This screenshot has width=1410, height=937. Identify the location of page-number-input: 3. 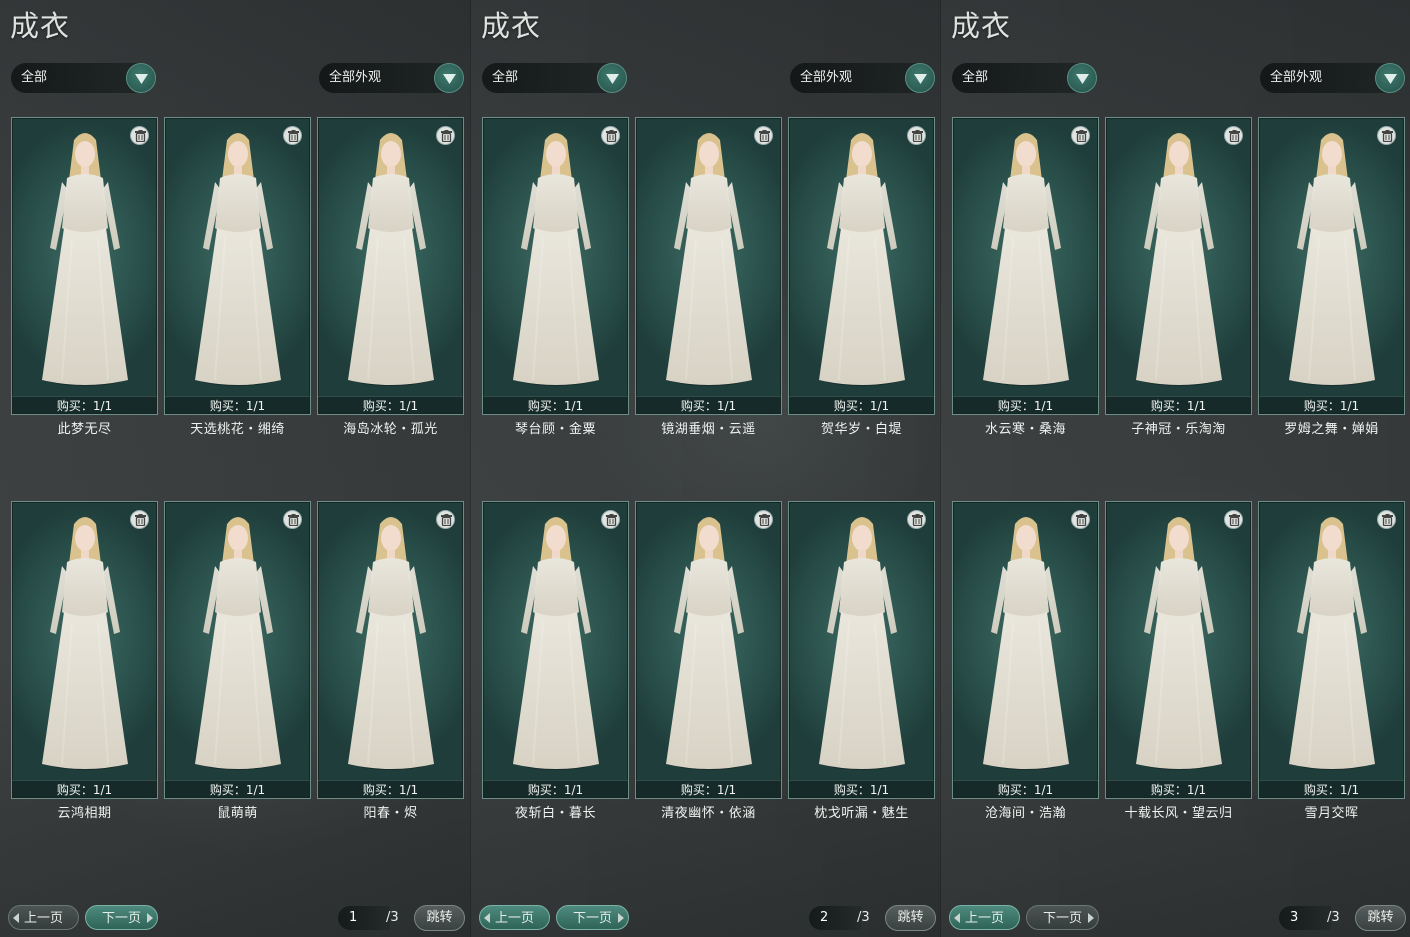
(1305, 918).